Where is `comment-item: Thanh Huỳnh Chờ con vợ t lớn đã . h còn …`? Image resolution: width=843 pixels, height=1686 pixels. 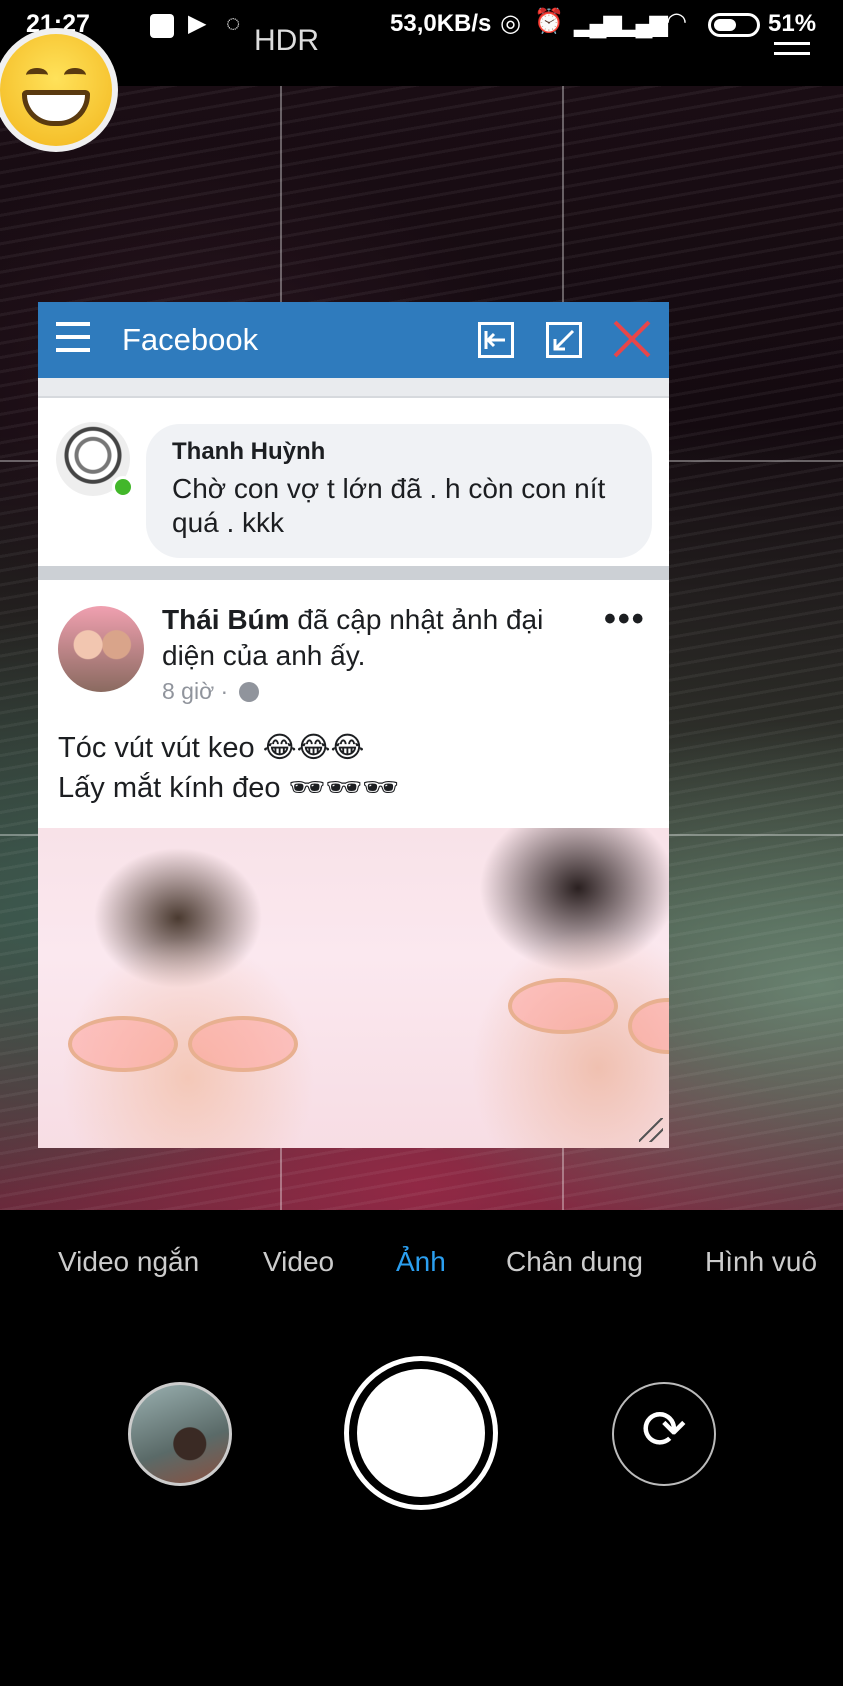
comment-item: Thanh Huỳnh Chờ con vợ t lớn đã . h còn … is located at coordinates (353, 482).